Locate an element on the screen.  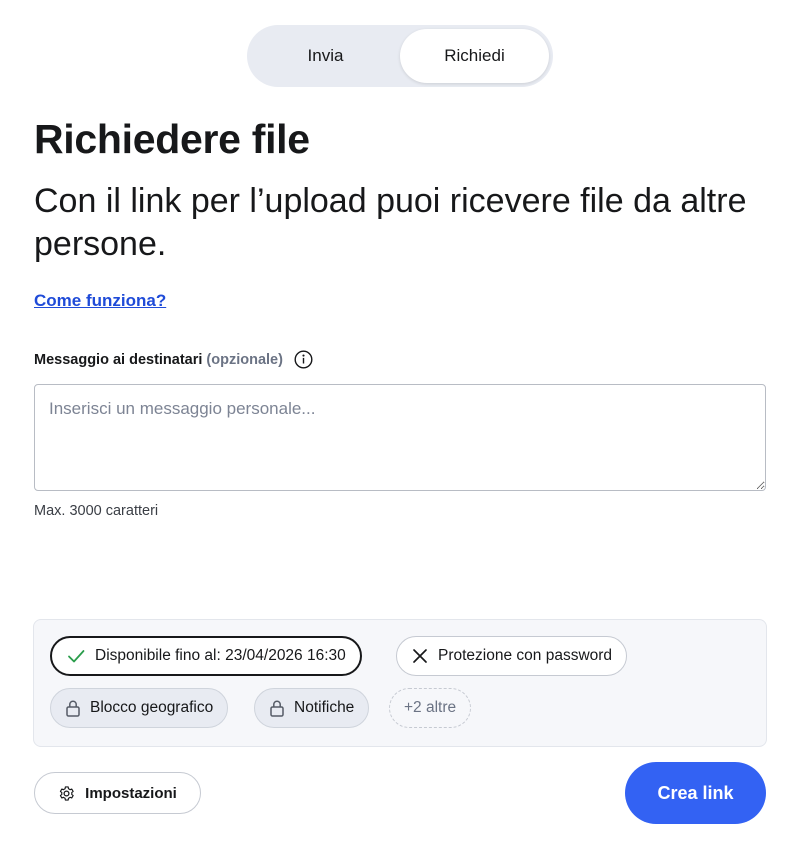
notifications-chip: Notifiche is located at coordinates (312, 708).